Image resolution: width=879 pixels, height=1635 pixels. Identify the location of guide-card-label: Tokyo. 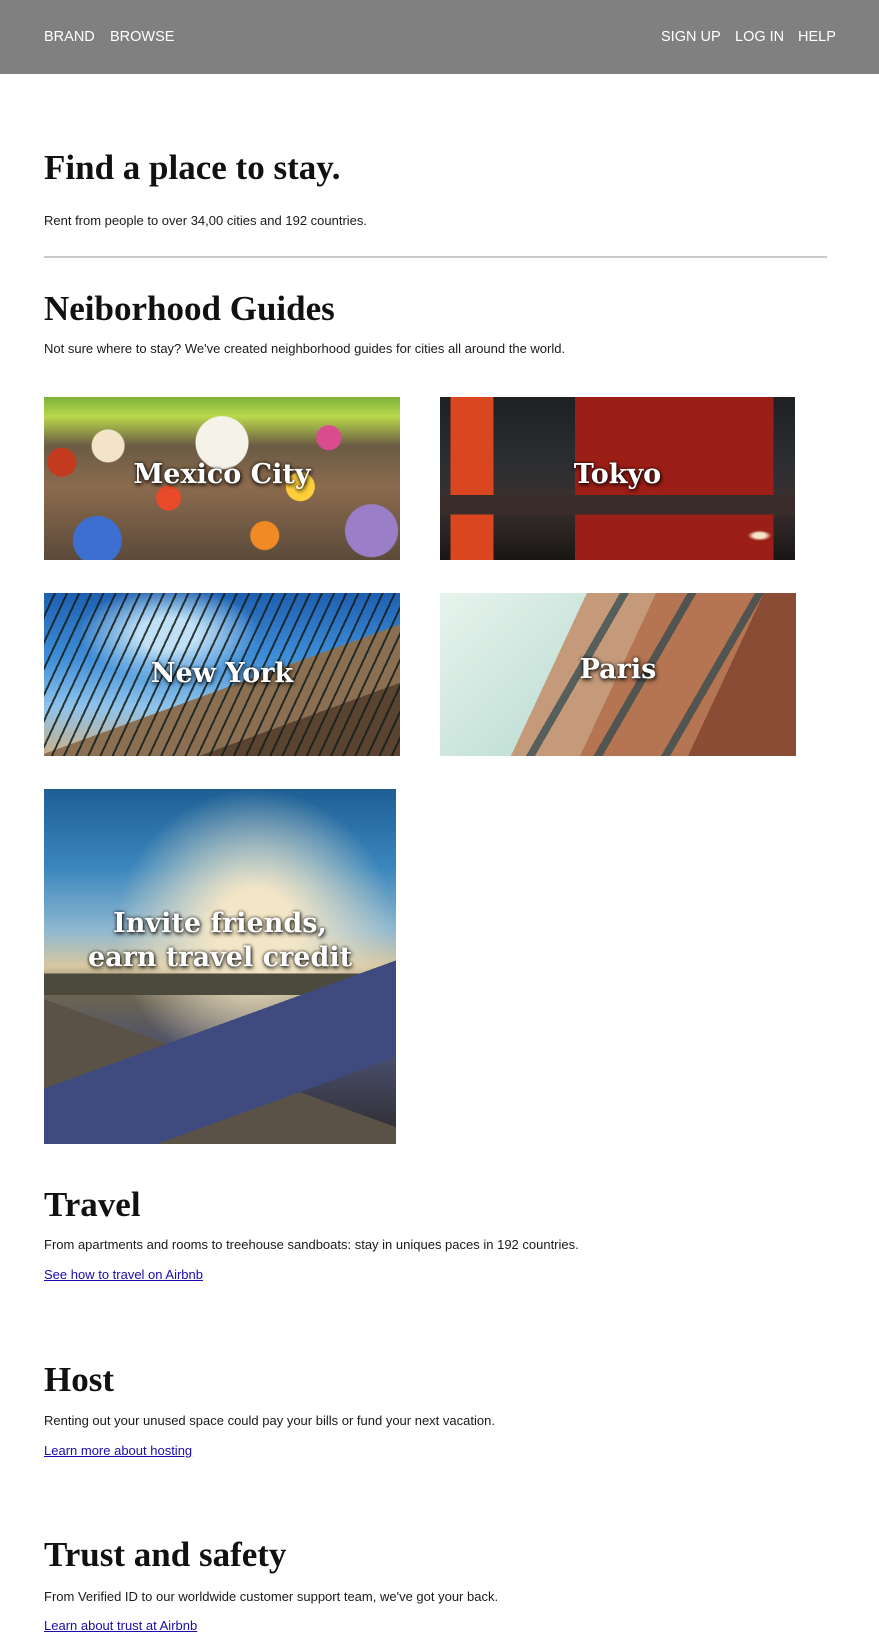
(617, 474).